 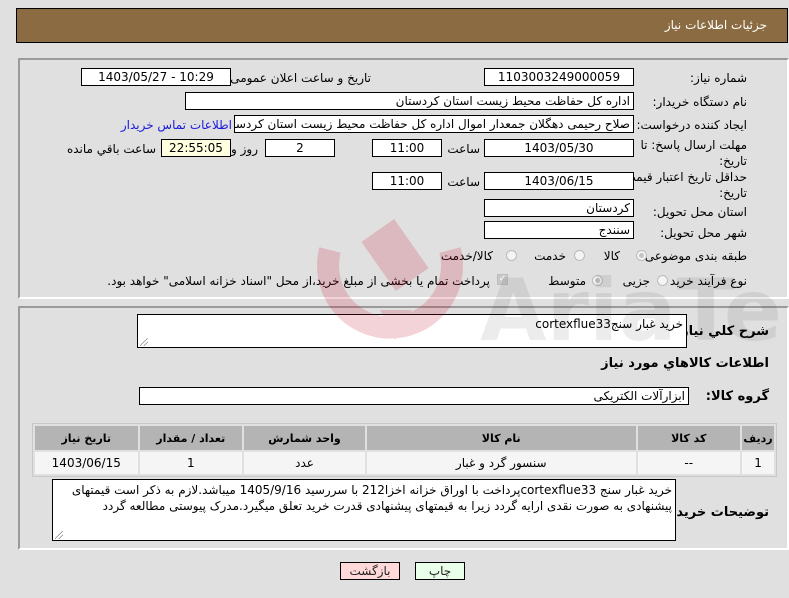 I want to click on need-number-label: شماره نیاز:, so click(x=718, y=78).